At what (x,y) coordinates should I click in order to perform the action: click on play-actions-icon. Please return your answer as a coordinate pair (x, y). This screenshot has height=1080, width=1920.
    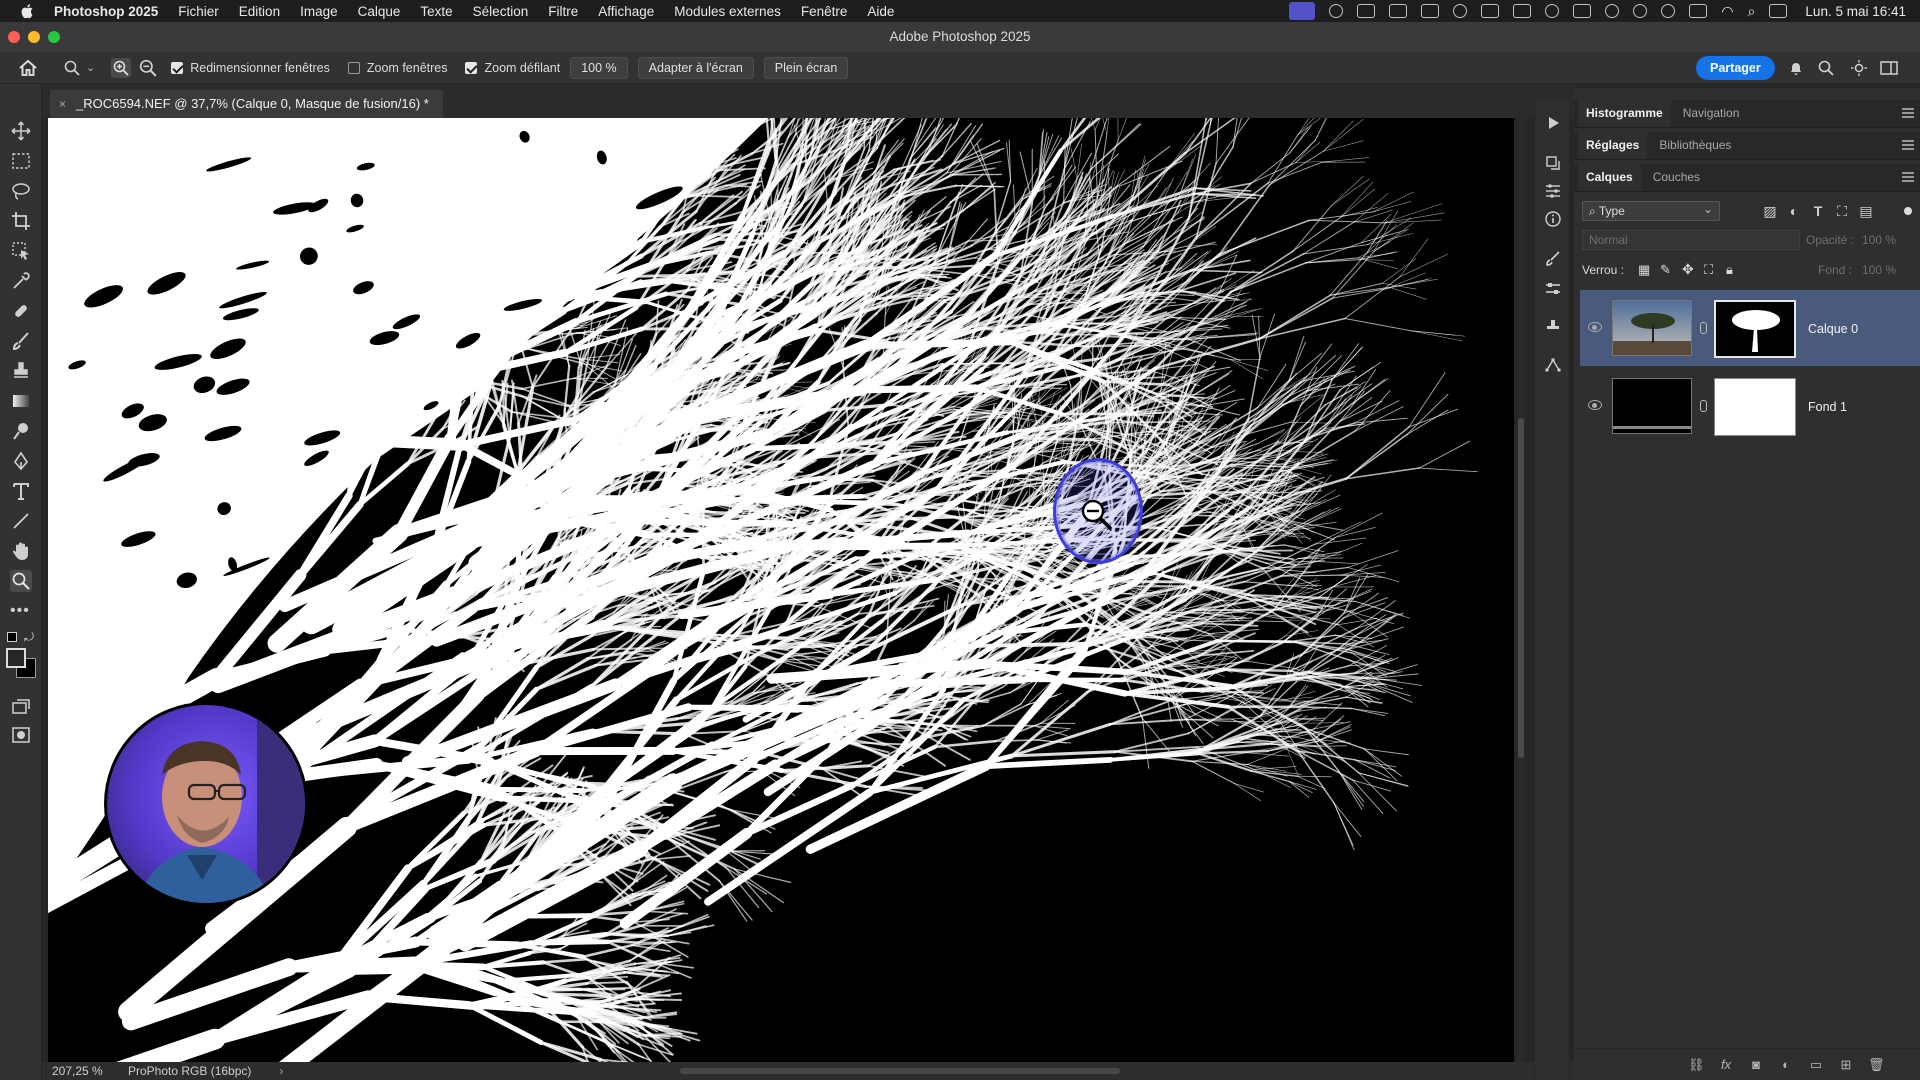
    Looking at the image, I should click on (1553, 123).